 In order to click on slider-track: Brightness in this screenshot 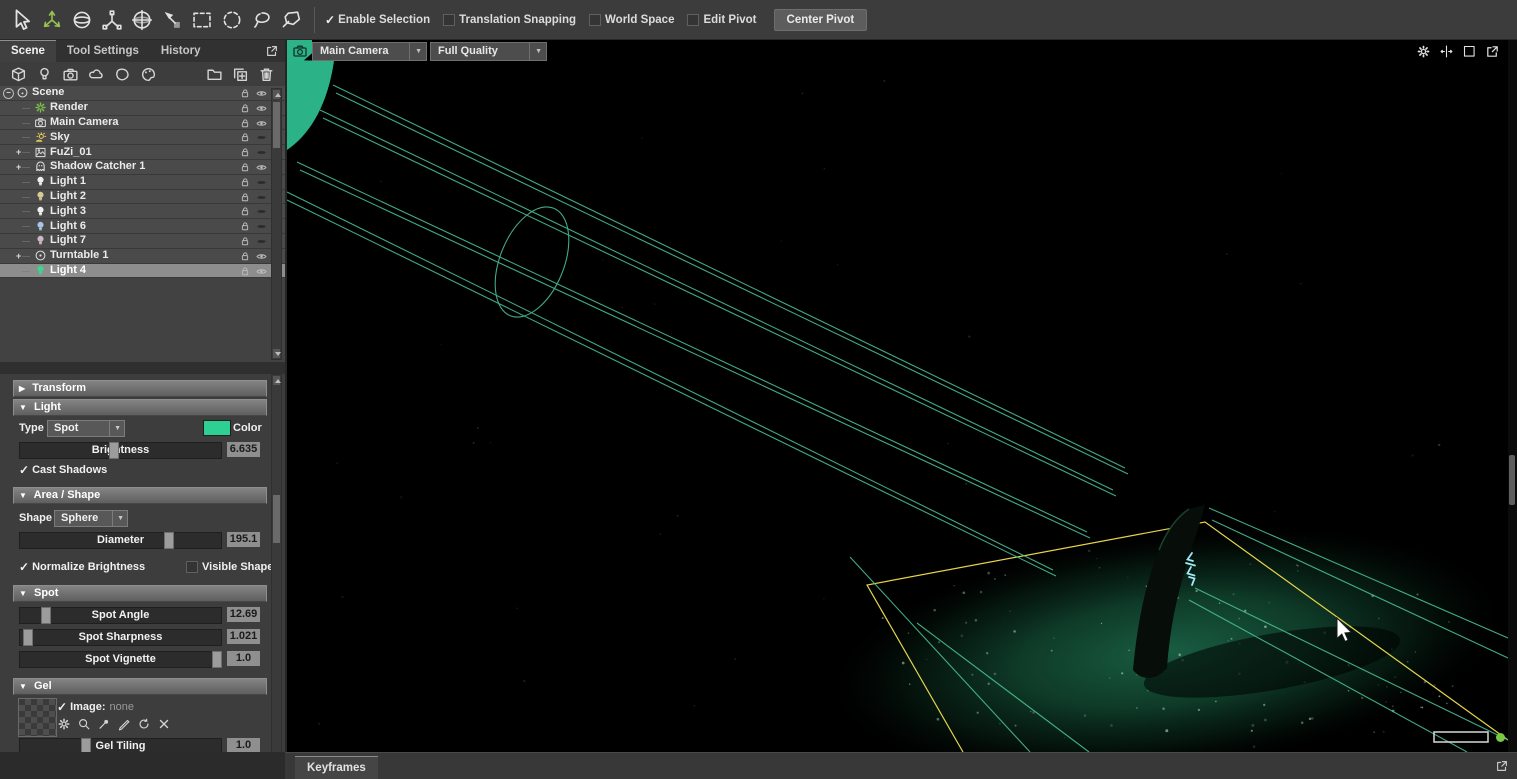, I will do `click(120, 450)`.